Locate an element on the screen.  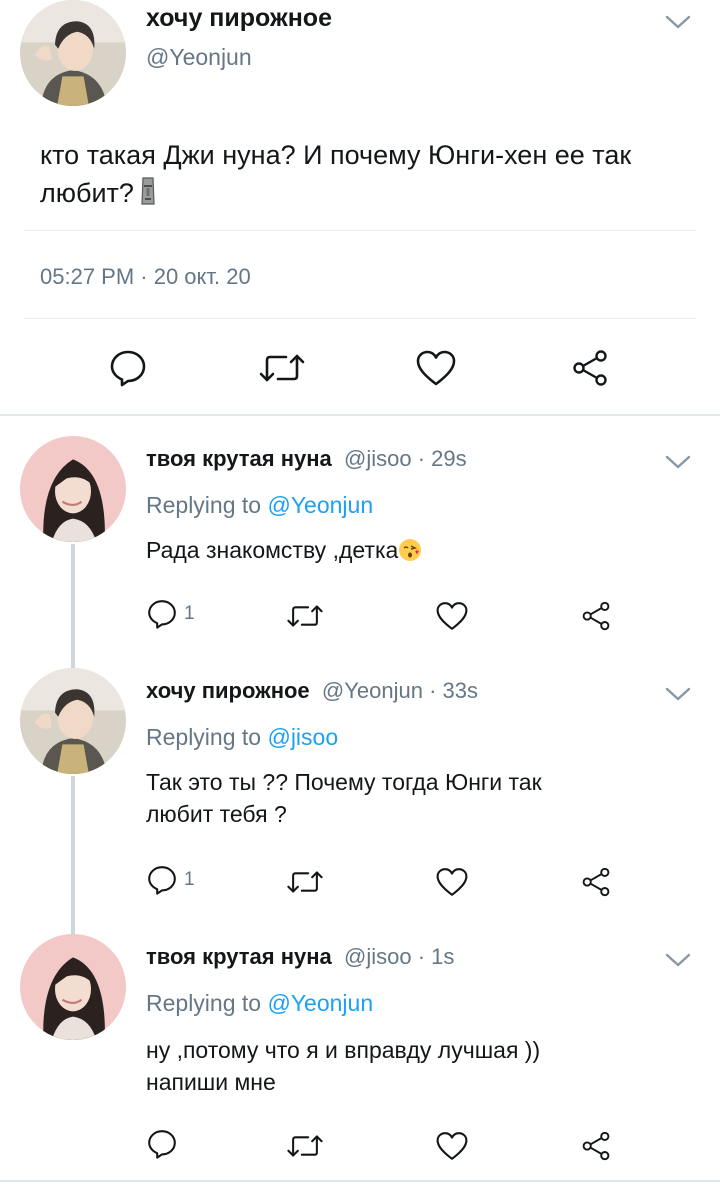
kissing-heart-face-icon is located at coordinates (411, 550).